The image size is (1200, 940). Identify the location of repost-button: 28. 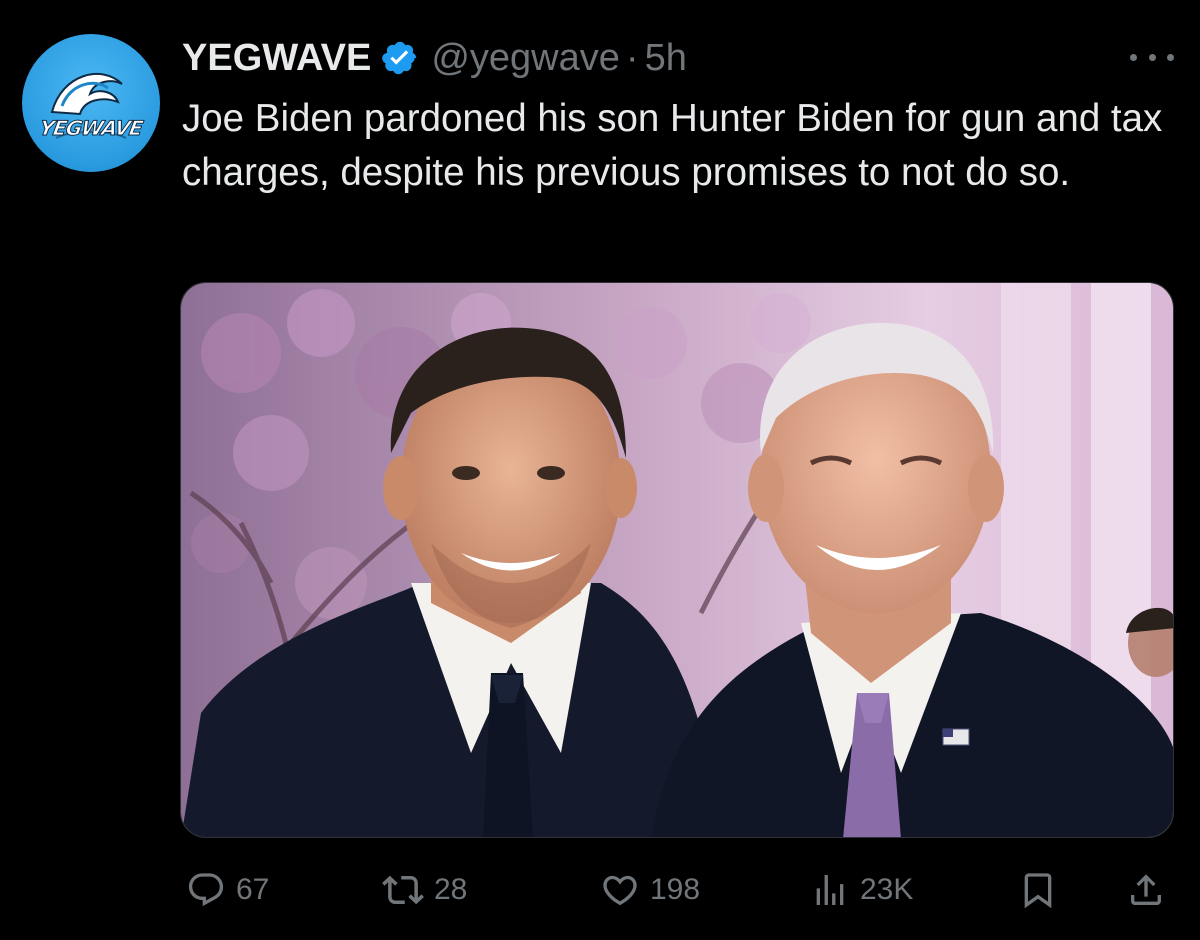
(424, 890).